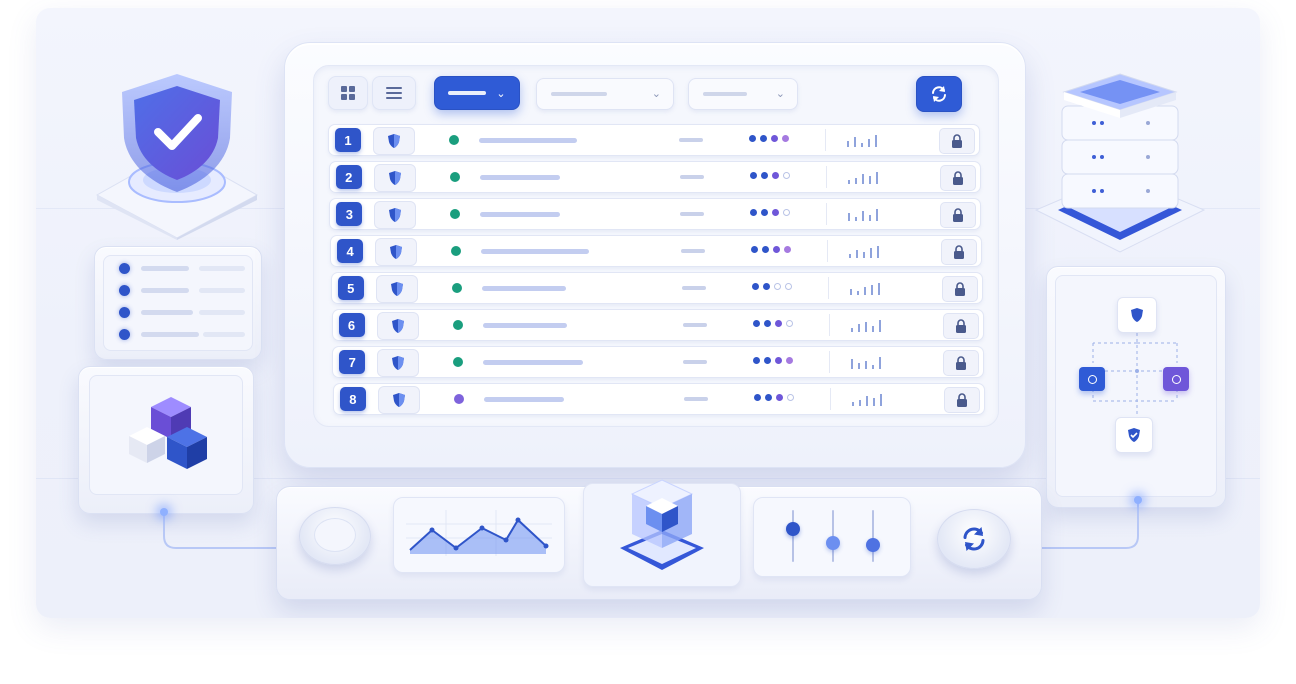 The image size is (1296, 684). I want to click on control-console, so click(659, 539).